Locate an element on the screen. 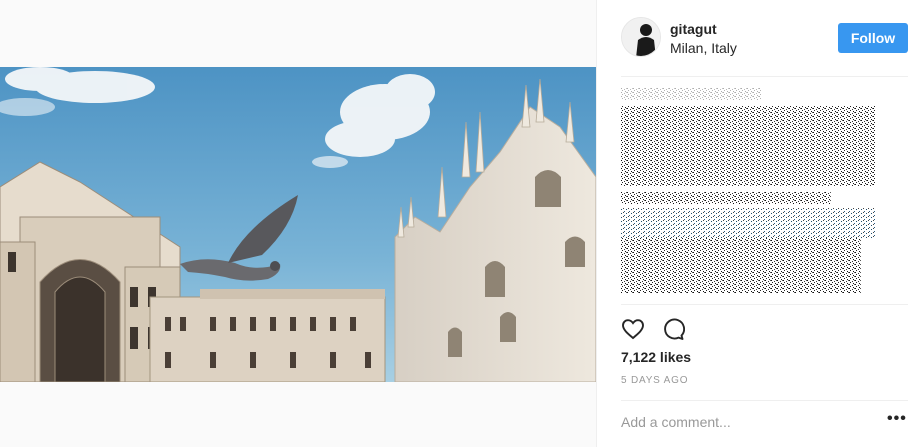 The width and height of the screenshot is (913, 447). username: gitagut is located at coordinates (693, 29).